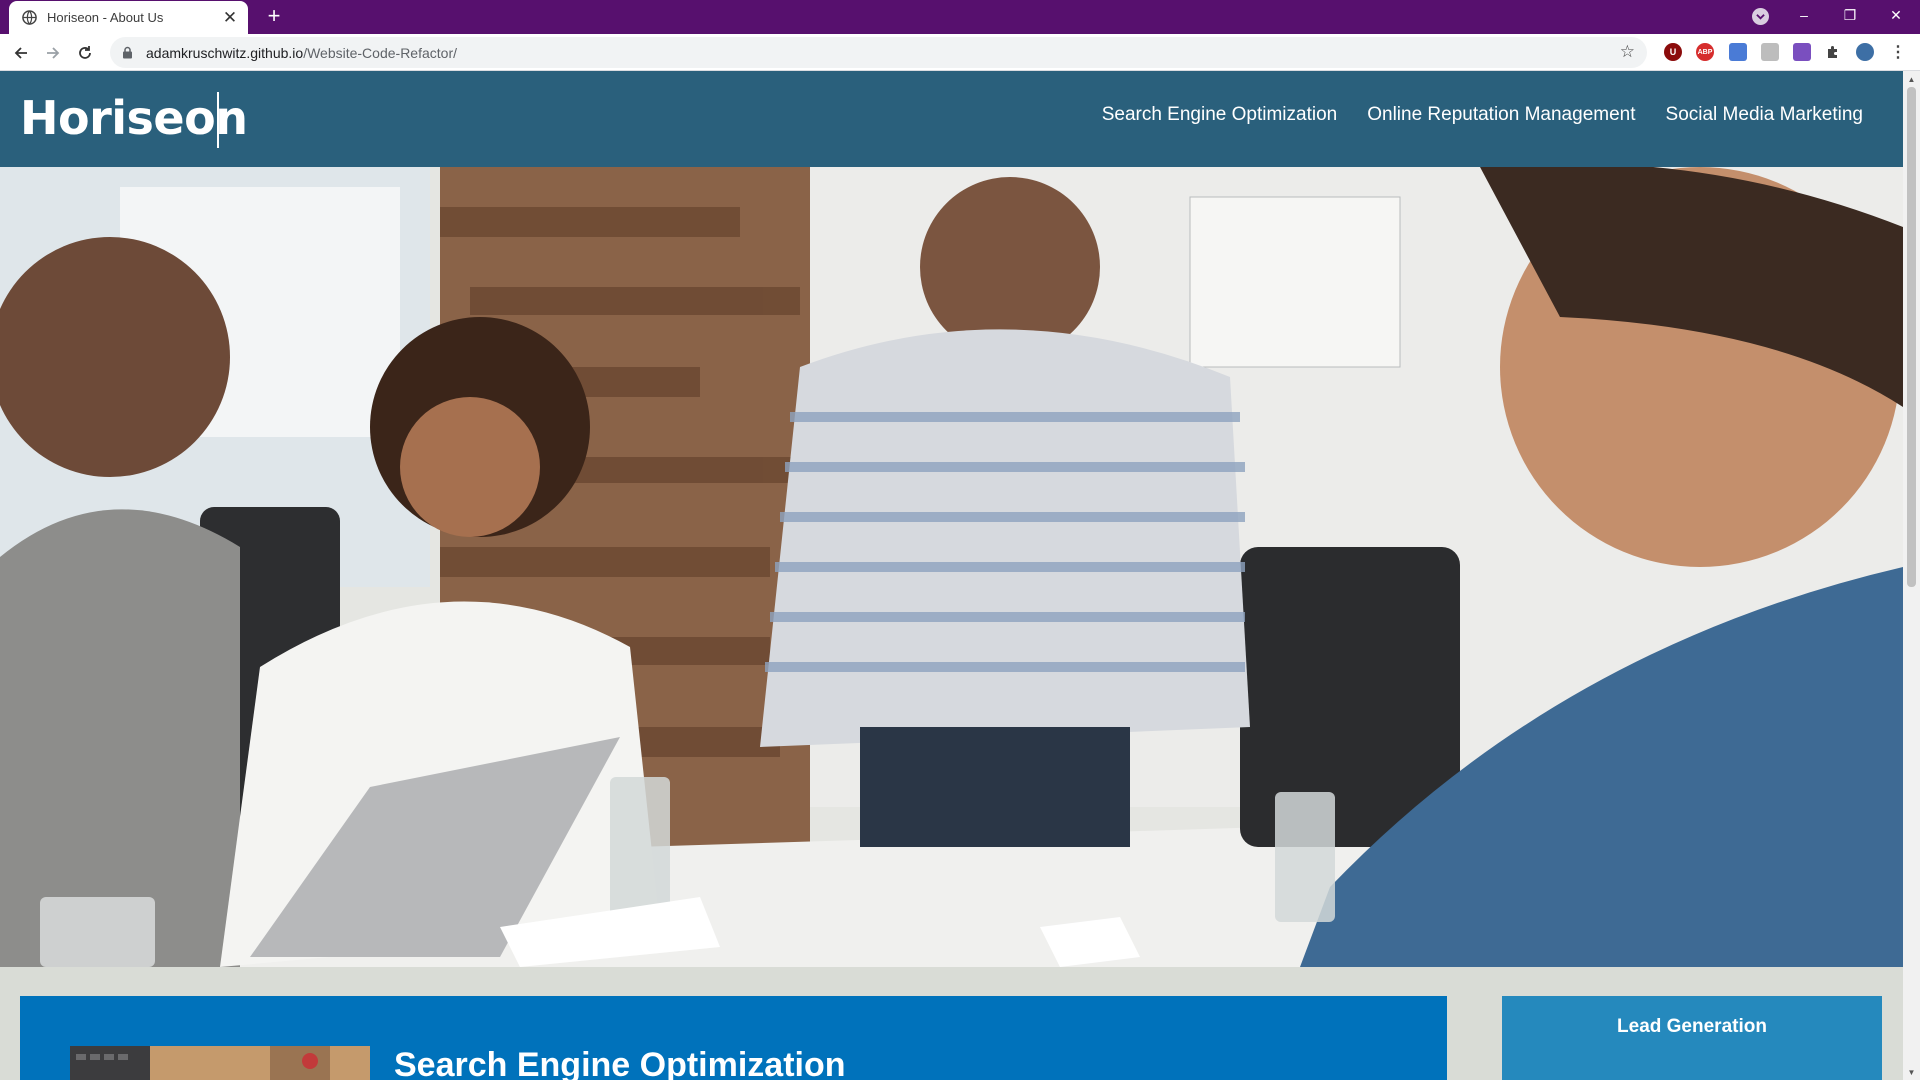  What do you see at coordinates (1501, 115) in the screenshot?
I see `nav-link-reputation: Online Reputation Management` at bounding box center [1501, 115].